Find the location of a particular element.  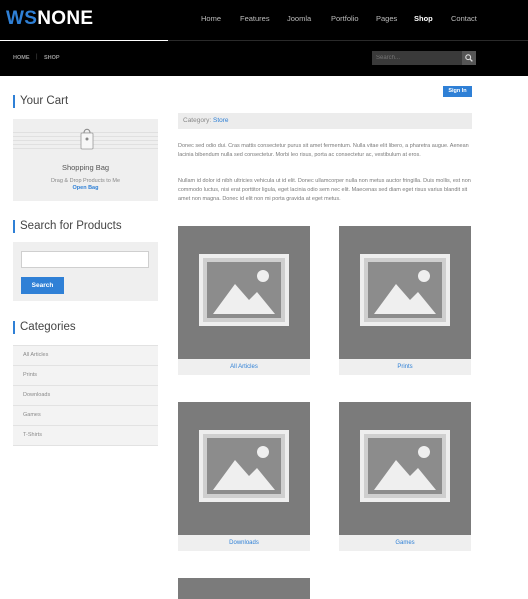

cart-title: Shopping Bag is located at coordinates (85, 167).